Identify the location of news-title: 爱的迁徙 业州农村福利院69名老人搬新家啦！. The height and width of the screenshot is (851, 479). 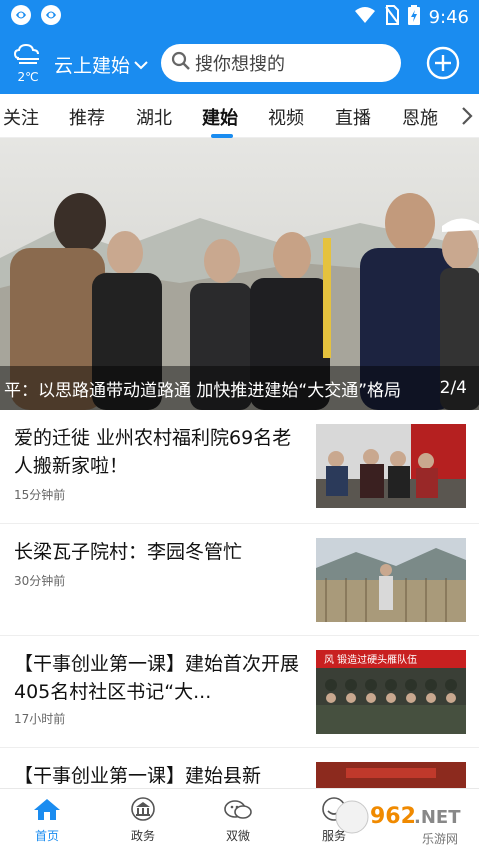
(153, 452).